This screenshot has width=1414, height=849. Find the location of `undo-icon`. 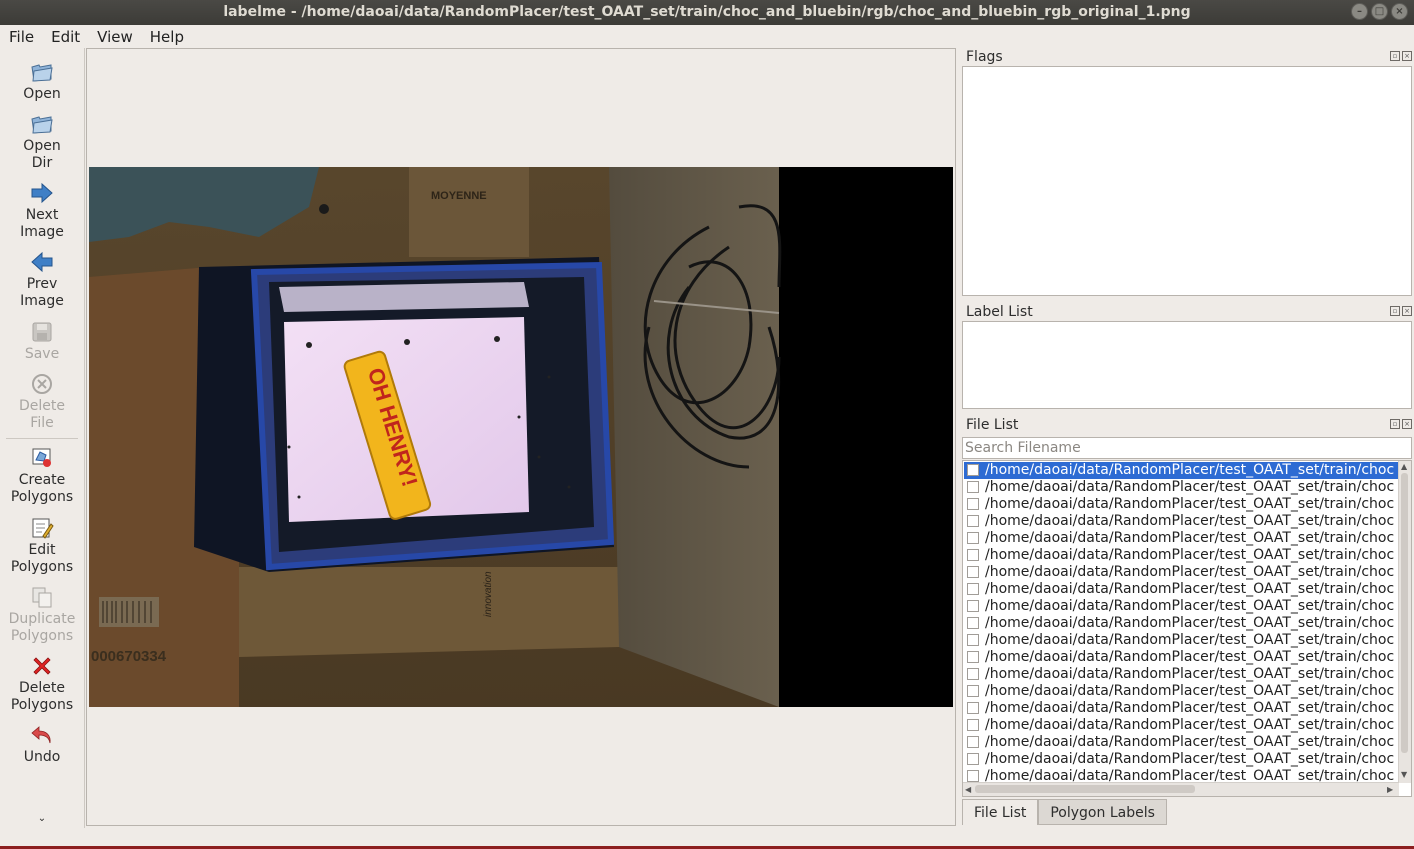

undo-icon is located at coordinates (41, 735).